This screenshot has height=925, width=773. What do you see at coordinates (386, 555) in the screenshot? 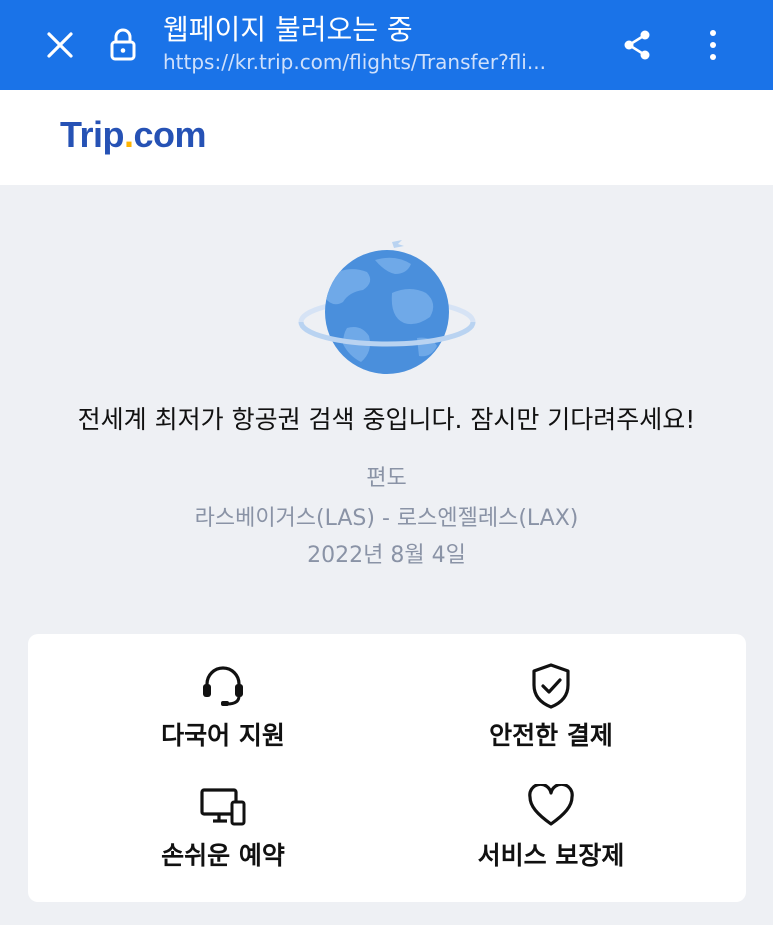
I see `travel-date-label: 2022년 8월 4일` at bounding box center [386, 555].